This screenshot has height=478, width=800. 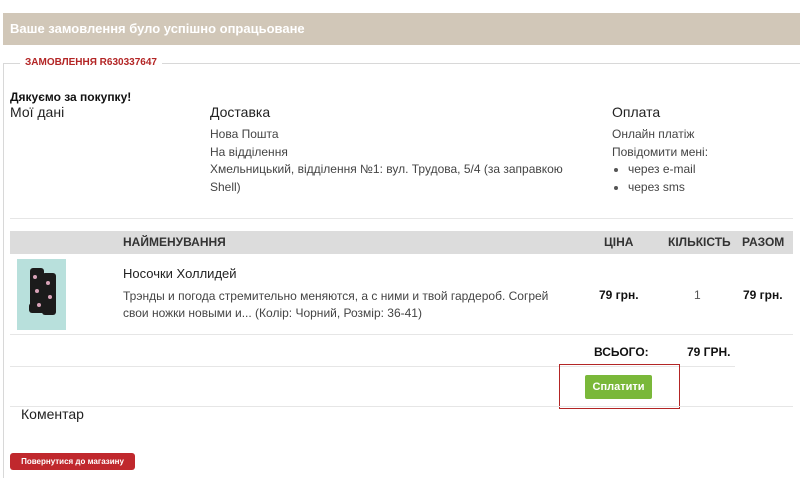 I want to click on delivery-heading: Доставка, so click(x=240, y=112).